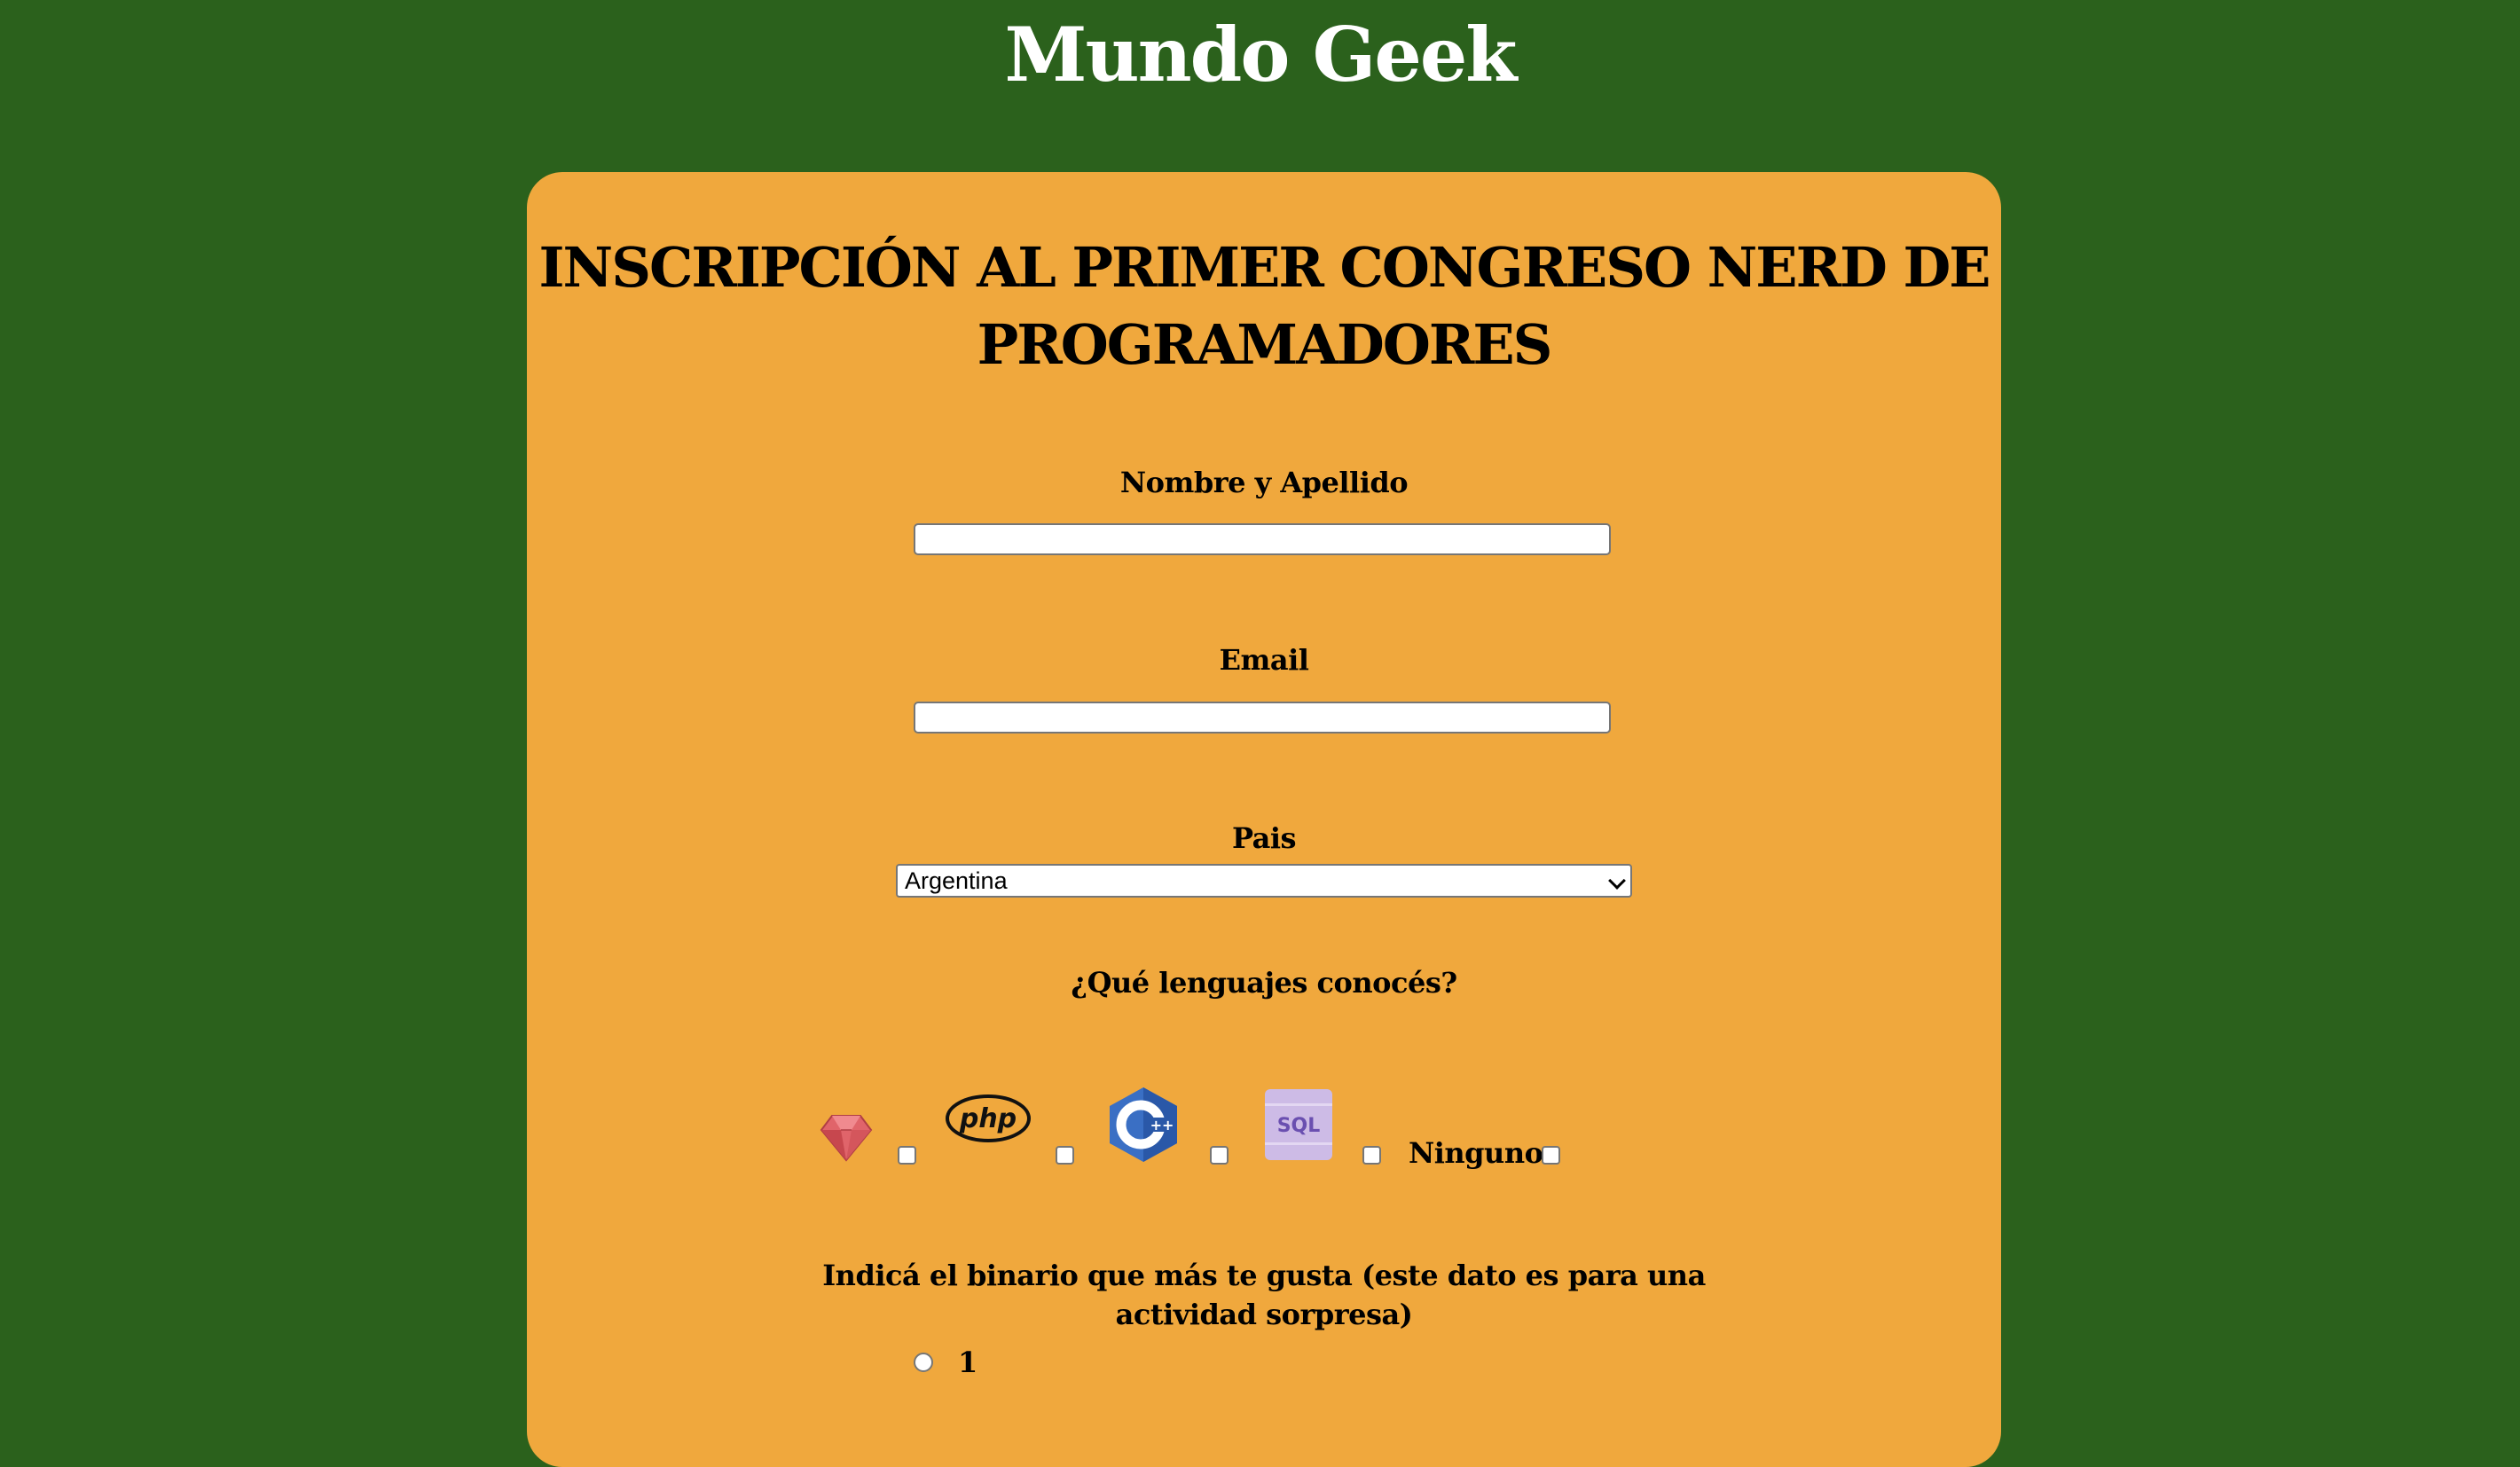 Image resolution: width=2520 pixels, height=1467 pixels. Describe the element at coordinates (1264, 838) in the screenshot. I see `country-label: Pais` at that location.